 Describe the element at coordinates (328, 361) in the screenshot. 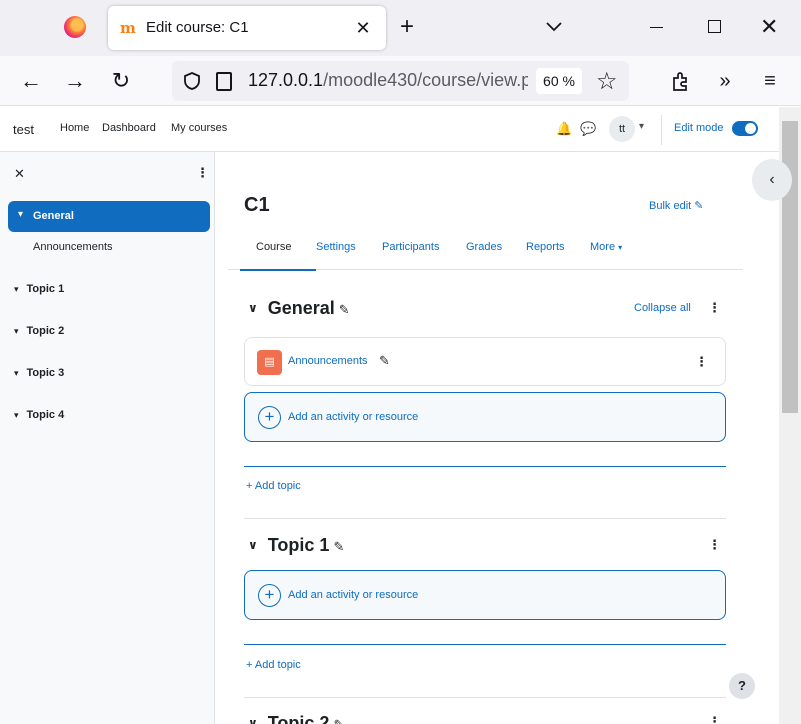

I see `activity-name: Announcements` at that location.